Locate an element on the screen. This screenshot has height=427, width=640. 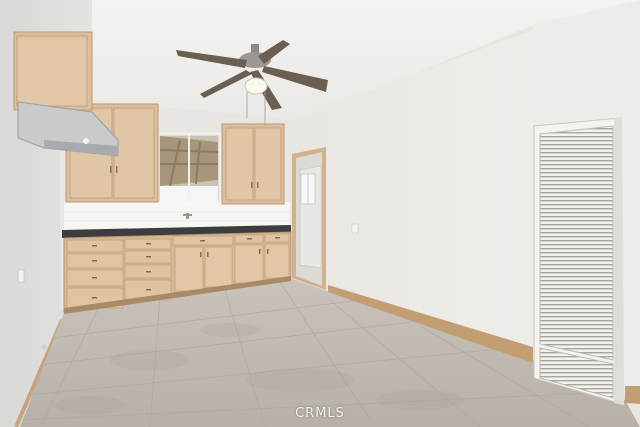
door-stop is located at coordinates (44, 347).